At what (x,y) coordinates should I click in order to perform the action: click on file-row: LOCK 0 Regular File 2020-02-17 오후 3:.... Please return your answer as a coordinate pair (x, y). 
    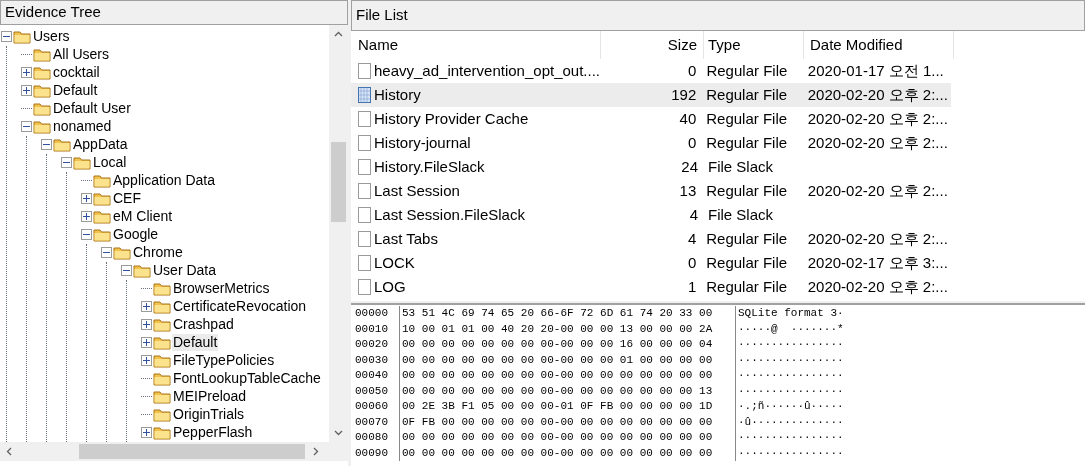
    Looking at the image, I should click on (651, 263).